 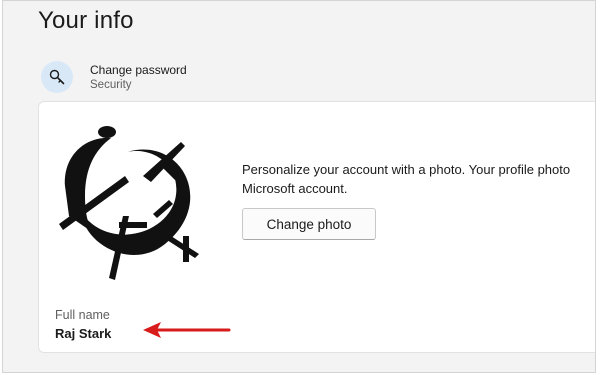 I want to click on page-title: Your info, so click(x=86, y=20).